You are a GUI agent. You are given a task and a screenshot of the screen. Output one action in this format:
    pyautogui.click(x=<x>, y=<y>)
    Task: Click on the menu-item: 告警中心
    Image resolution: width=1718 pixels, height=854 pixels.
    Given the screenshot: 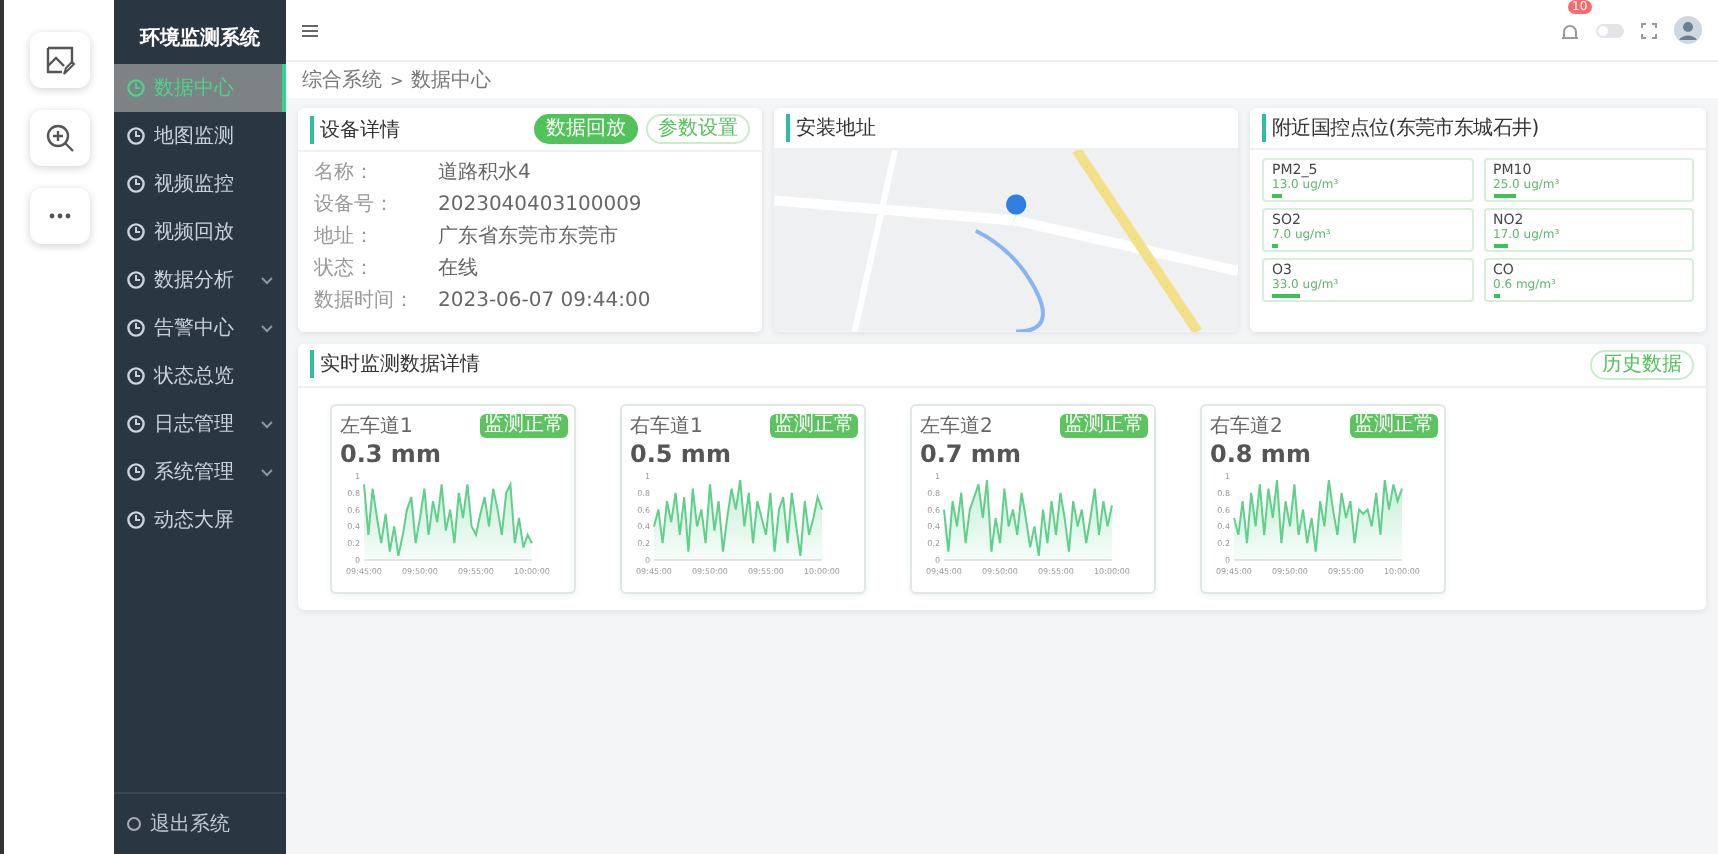 What is the action you would take?
    pyautogui.click(x=200, y=328)
    